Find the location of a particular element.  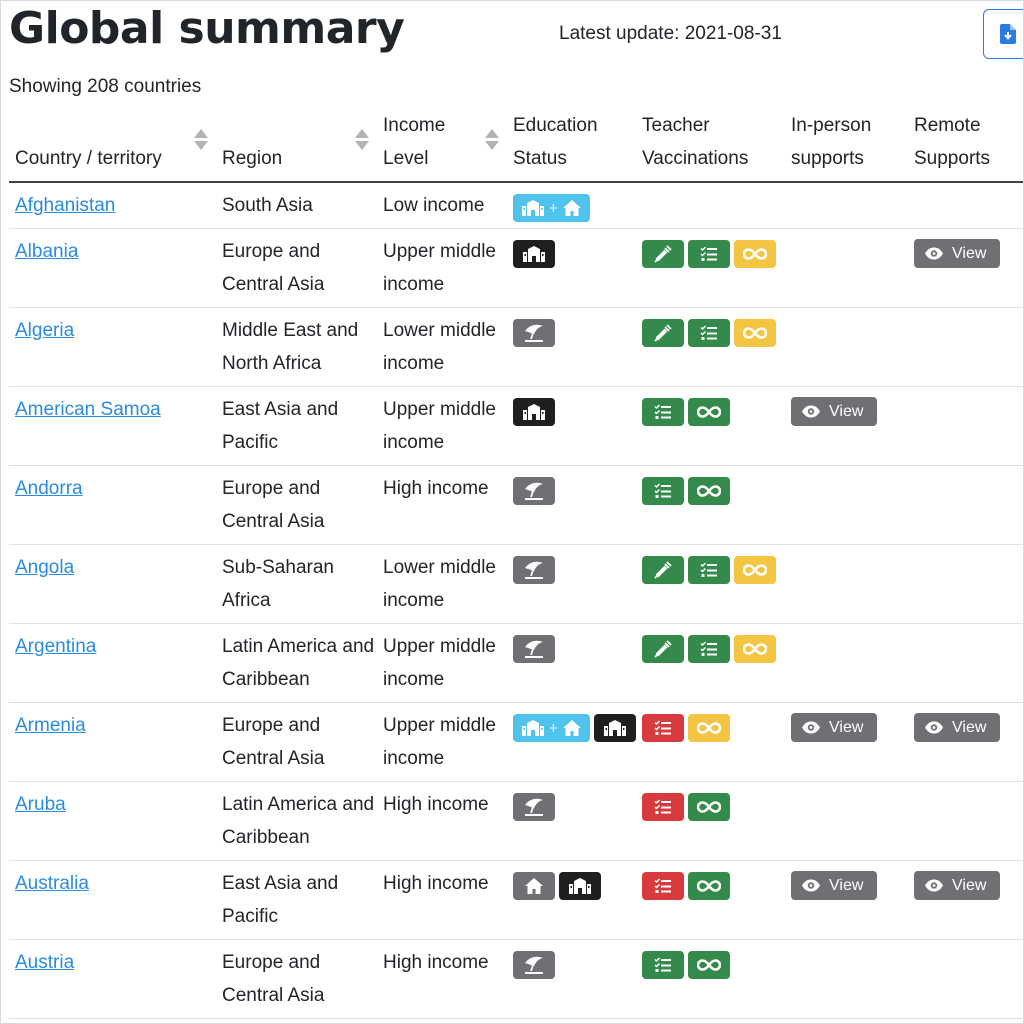

column-income: Income Level is located at coordinates (442, 146).